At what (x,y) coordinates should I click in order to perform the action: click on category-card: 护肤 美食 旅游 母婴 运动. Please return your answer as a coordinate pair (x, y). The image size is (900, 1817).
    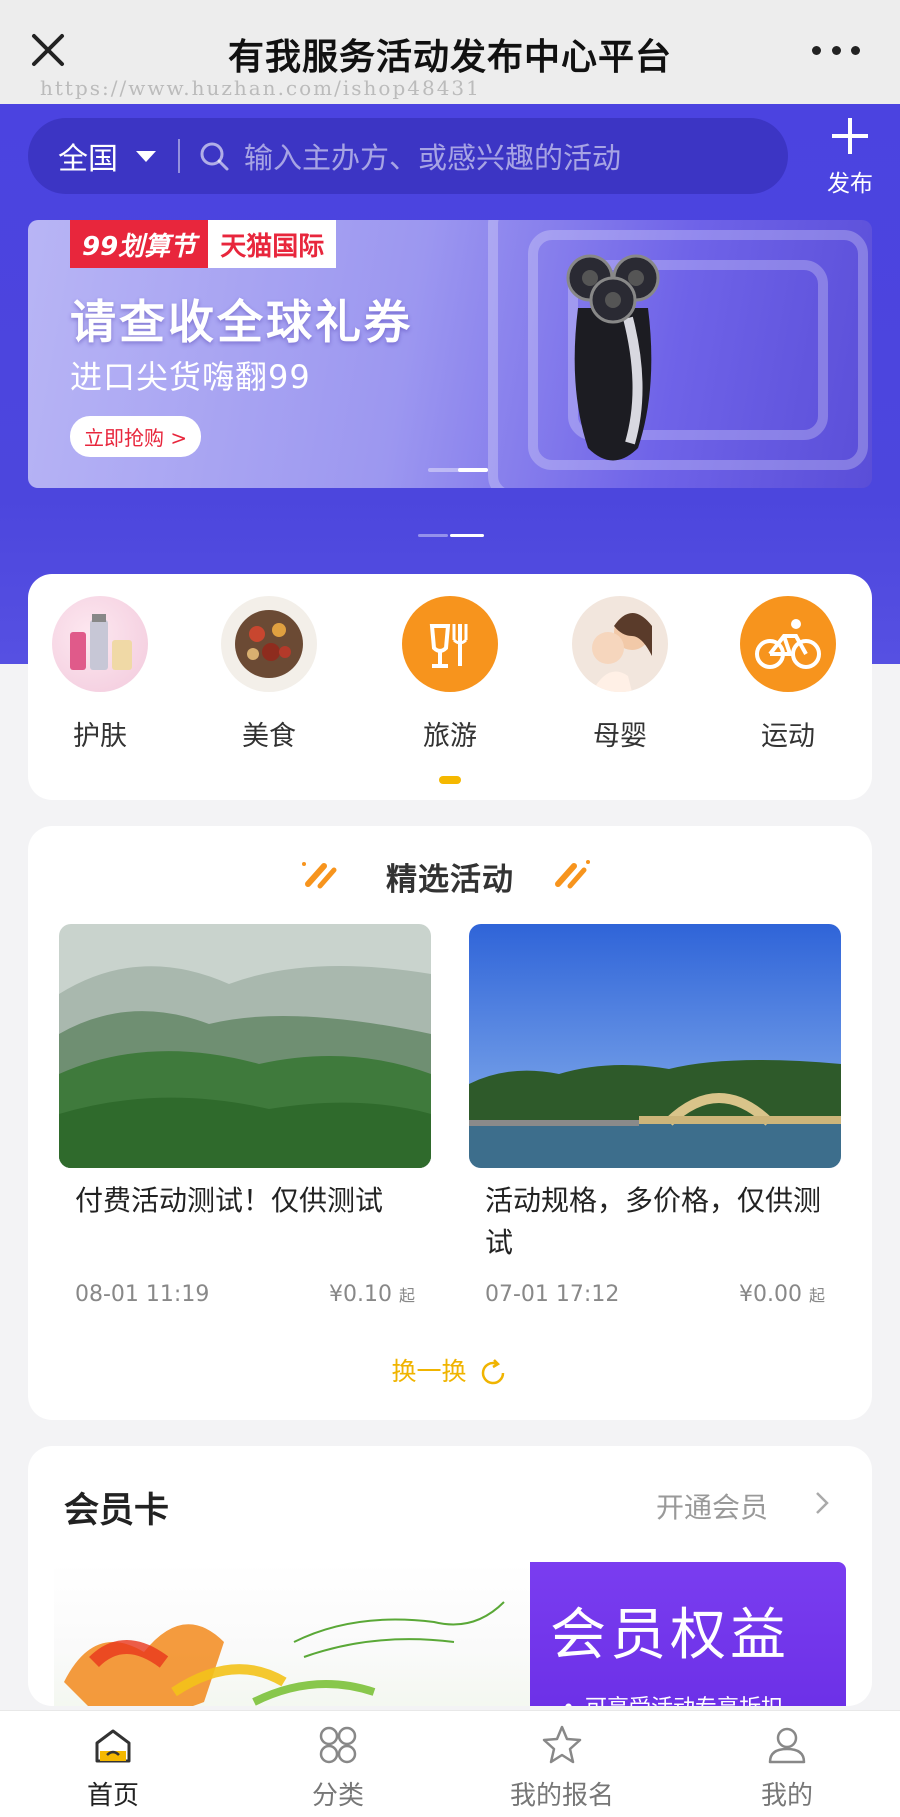
    Looking at the image, I should click on (450, 687).